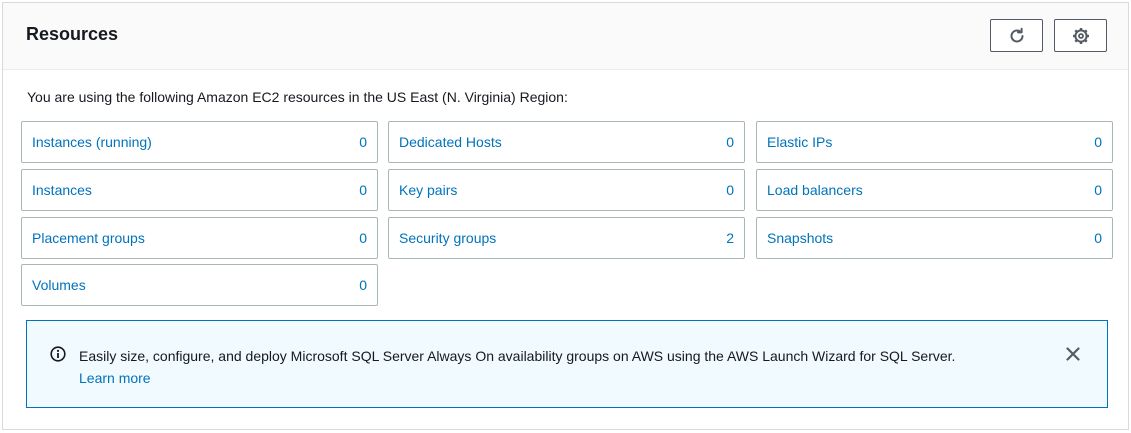 The height and width of the screenshot is (433, 1131). What do you see at coordinates (799, 142) in the screenshot?
I see `resource-label: Elastic IPs` at bounding box center [799, 142].